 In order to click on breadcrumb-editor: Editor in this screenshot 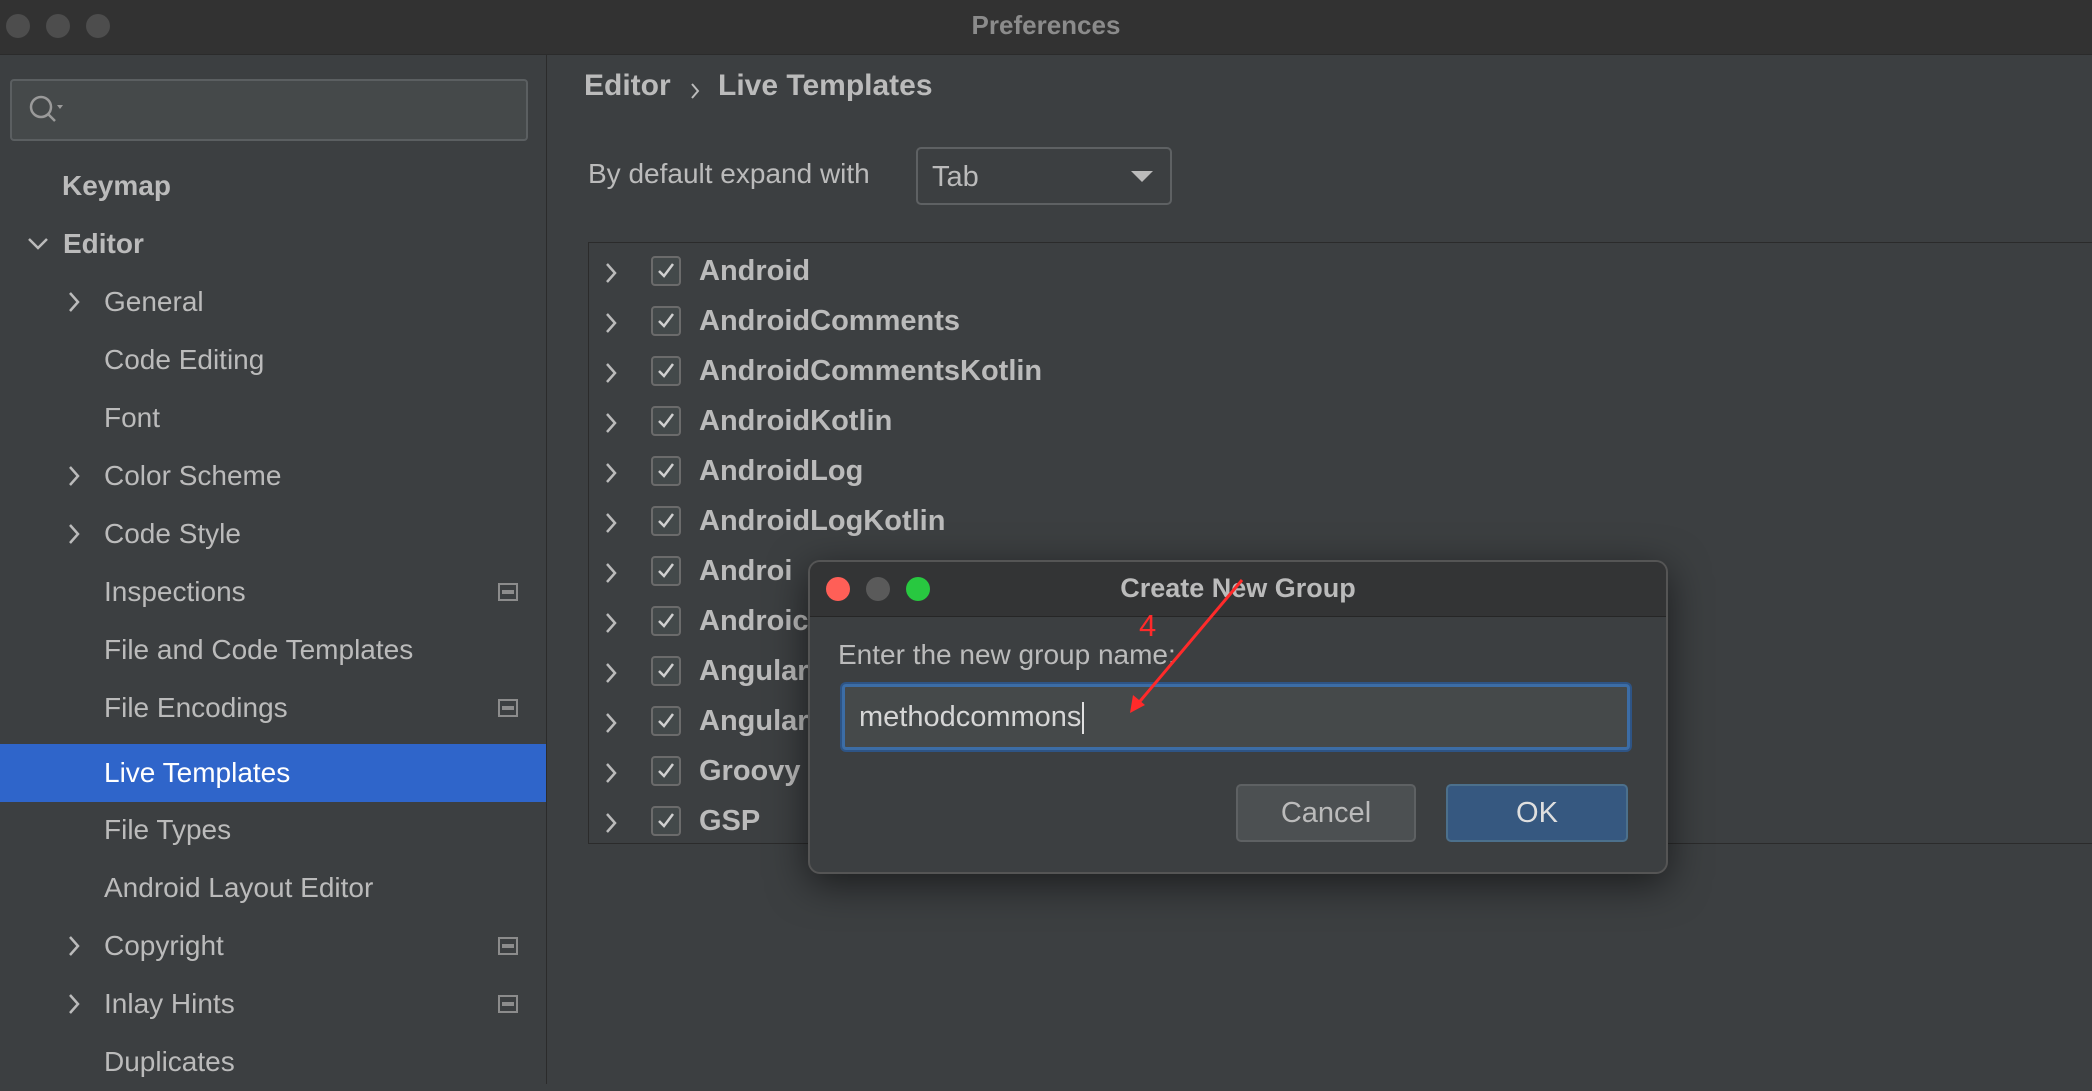, I will do `click(627, 86)`.